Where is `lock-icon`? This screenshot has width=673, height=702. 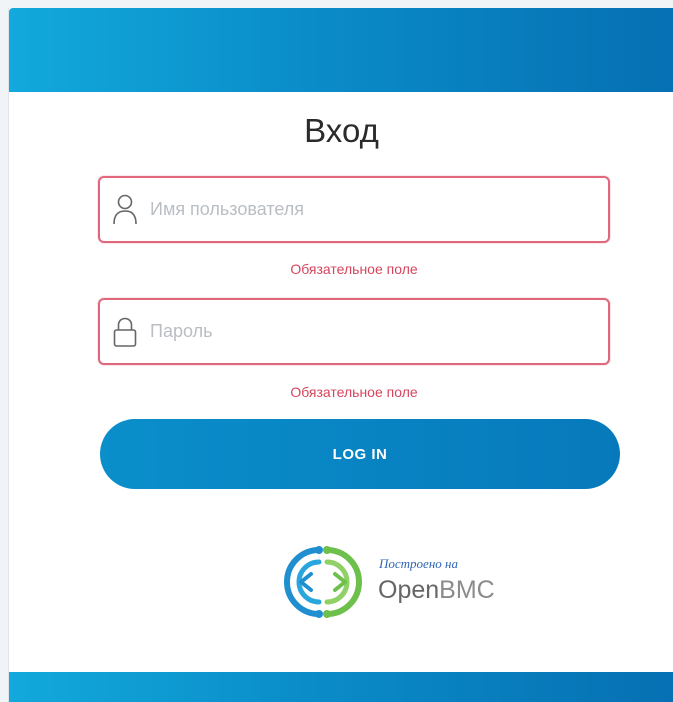
lock-icon is located at coordinates (125, 332).